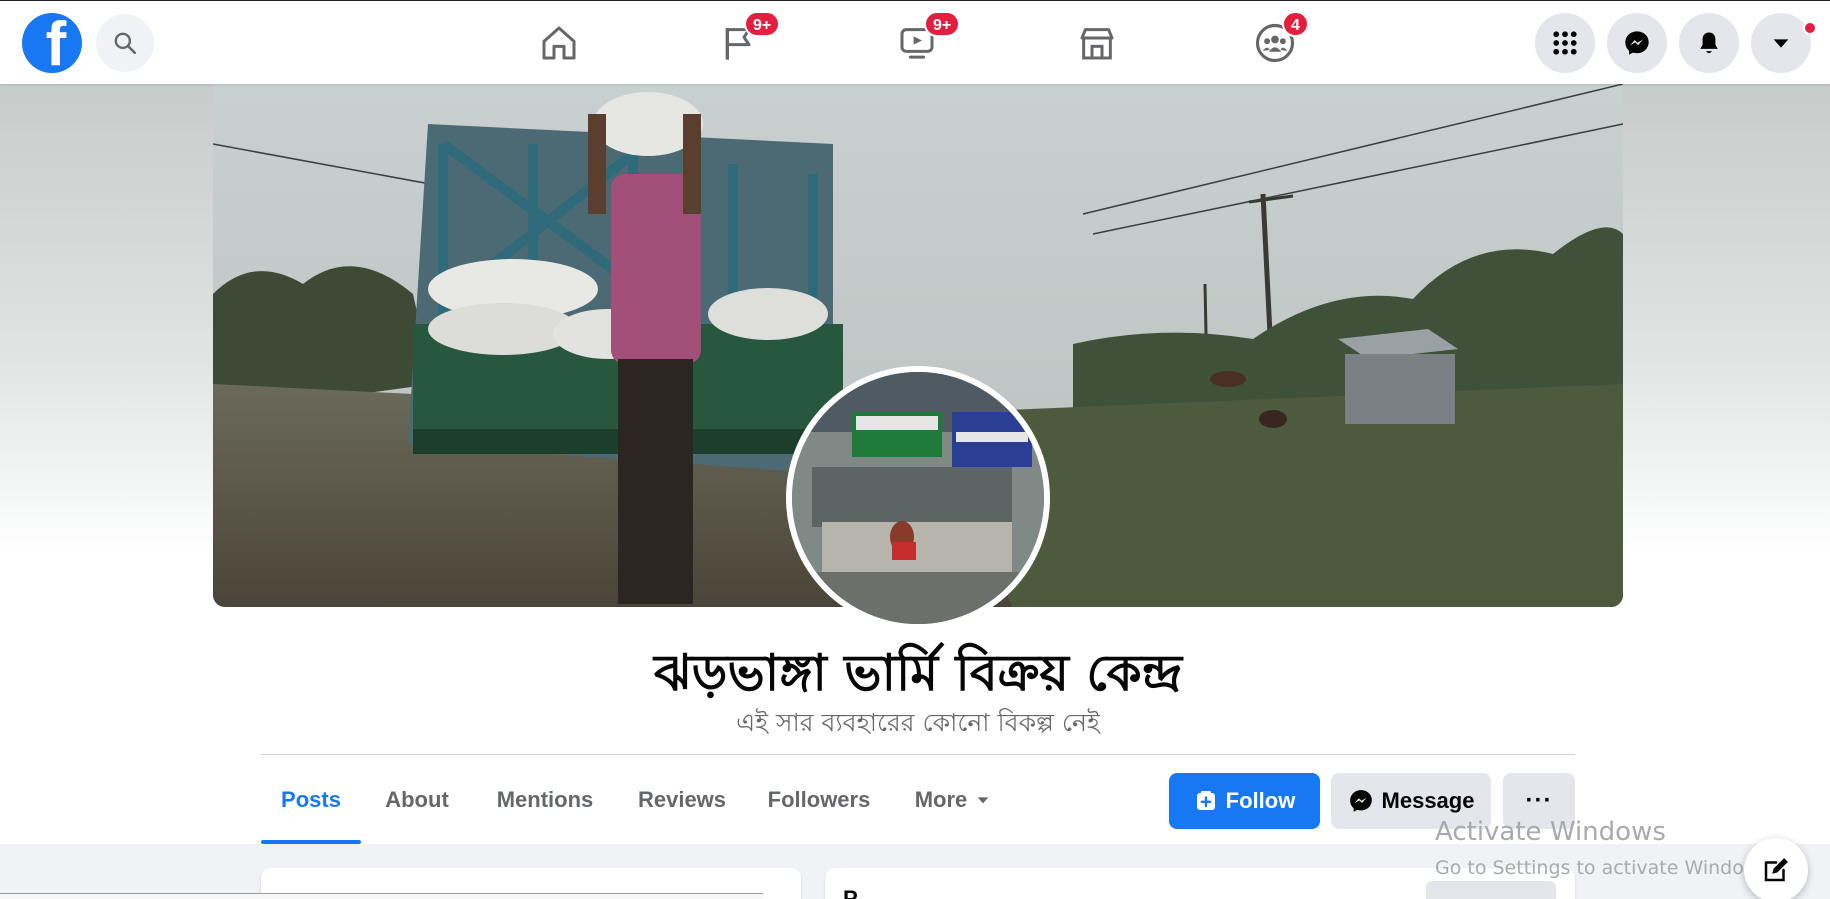 Image resolution: width=1830 pixels, height=899 pixels. I want to click on watch-badge: 9+, so click(942, 24).